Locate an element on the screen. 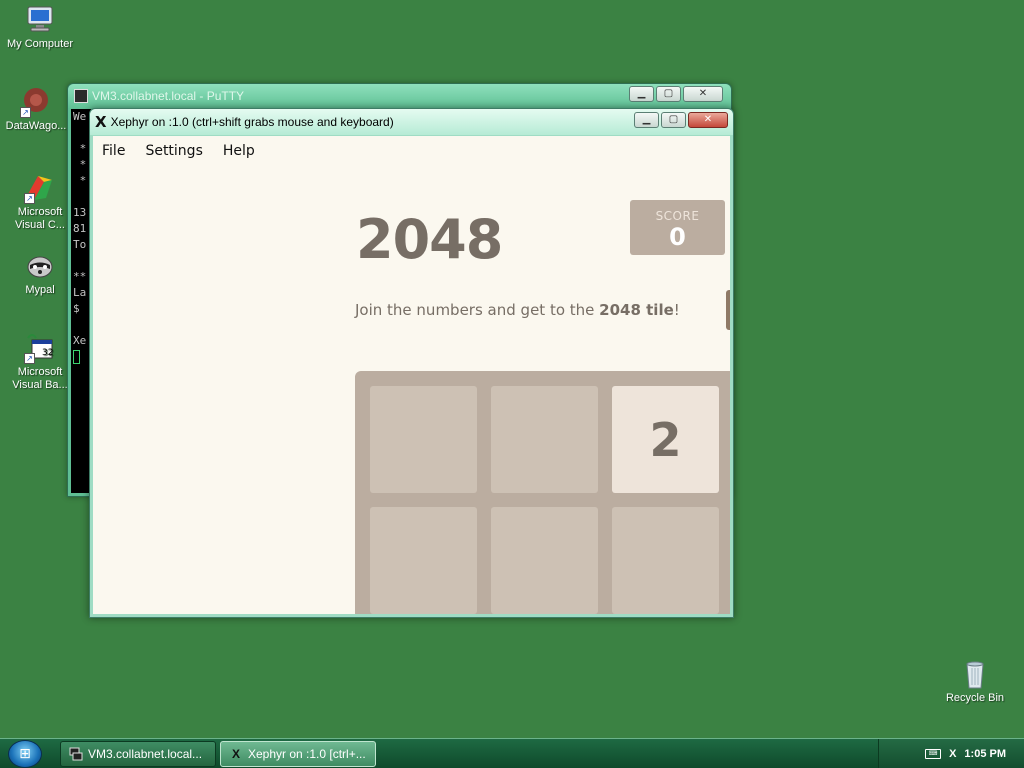  score-label: SCORE is located at coordinates (677, 216).